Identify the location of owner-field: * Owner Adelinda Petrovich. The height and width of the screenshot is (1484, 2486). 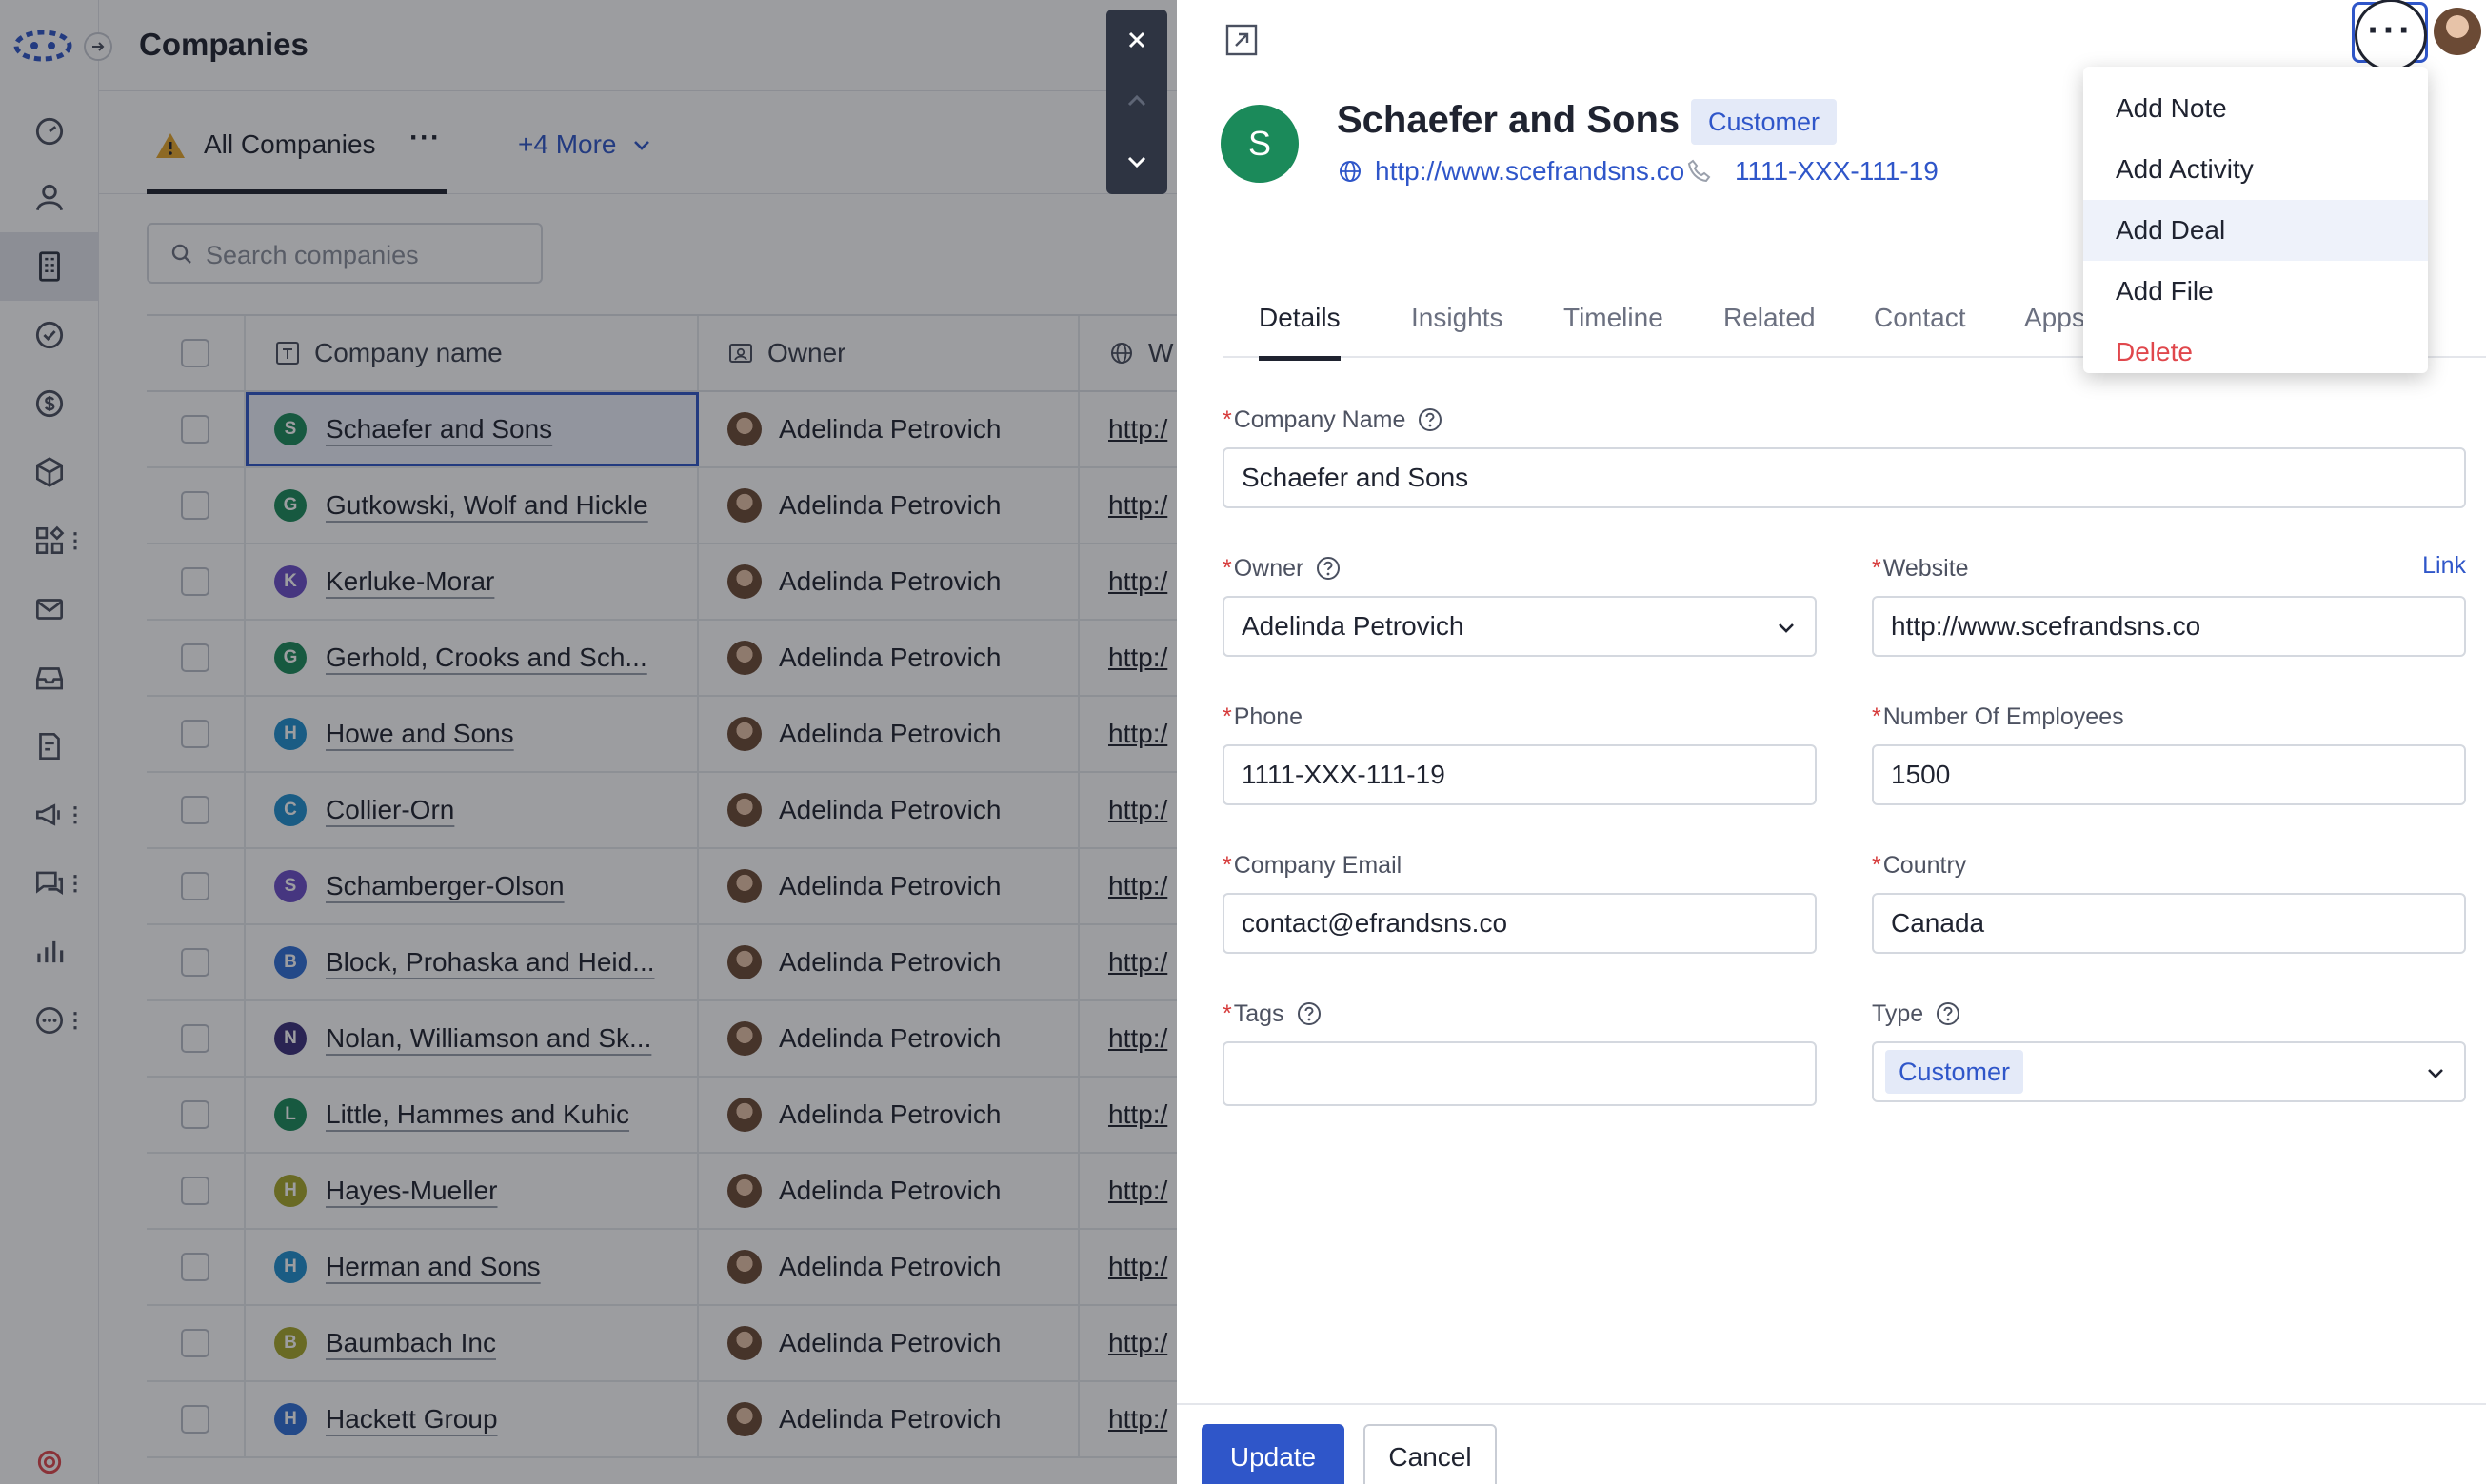
(1520, 604).